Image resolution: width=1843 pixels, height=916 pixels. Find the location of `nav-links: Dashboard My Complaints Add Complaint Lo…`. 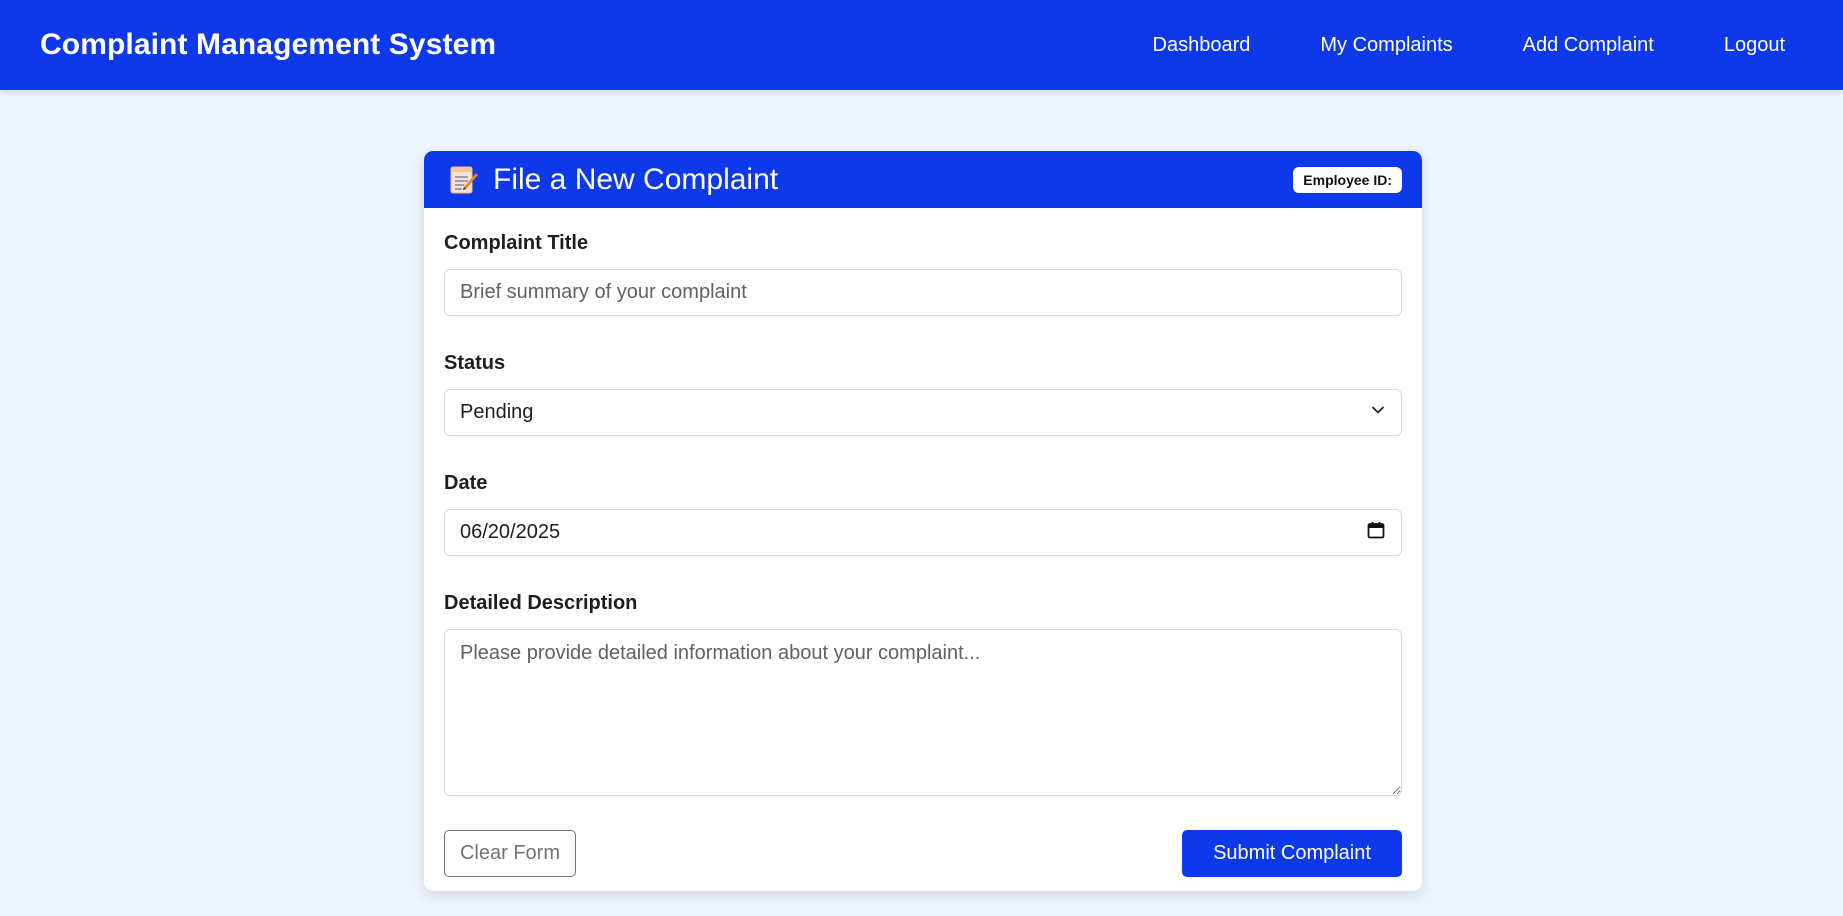

nav-links: Dashboard My Complaints Add Complaint Lo… is located at coordinates (1434, 45).